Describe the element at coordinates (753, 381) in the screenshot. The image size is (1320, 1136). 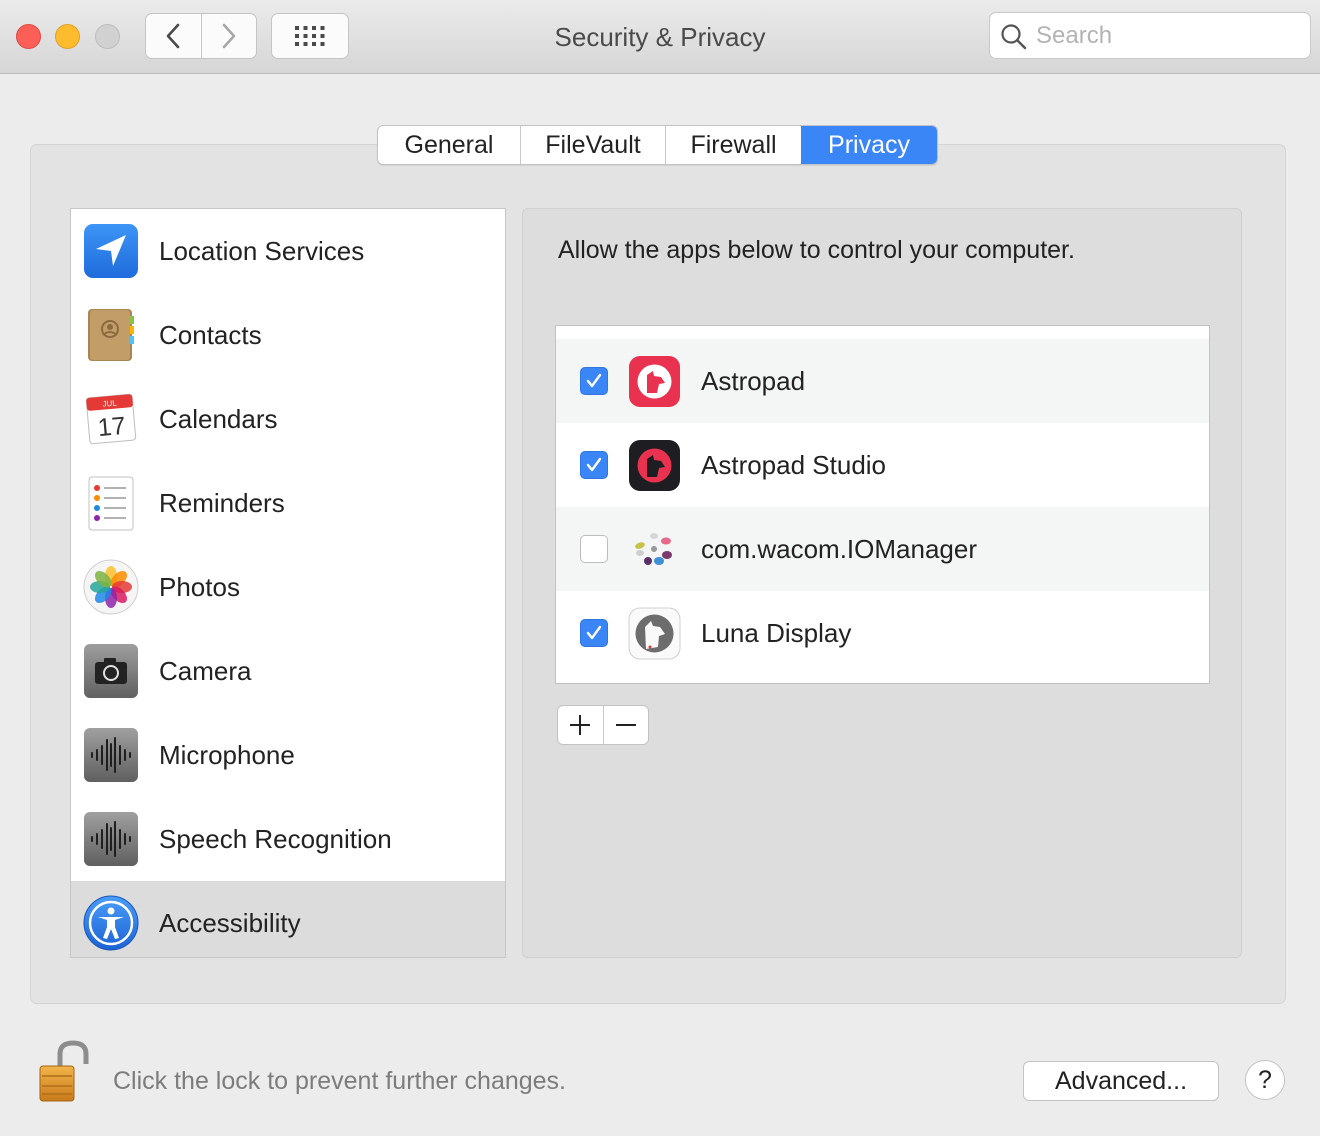
I see `app-name: Astropad` at that location.